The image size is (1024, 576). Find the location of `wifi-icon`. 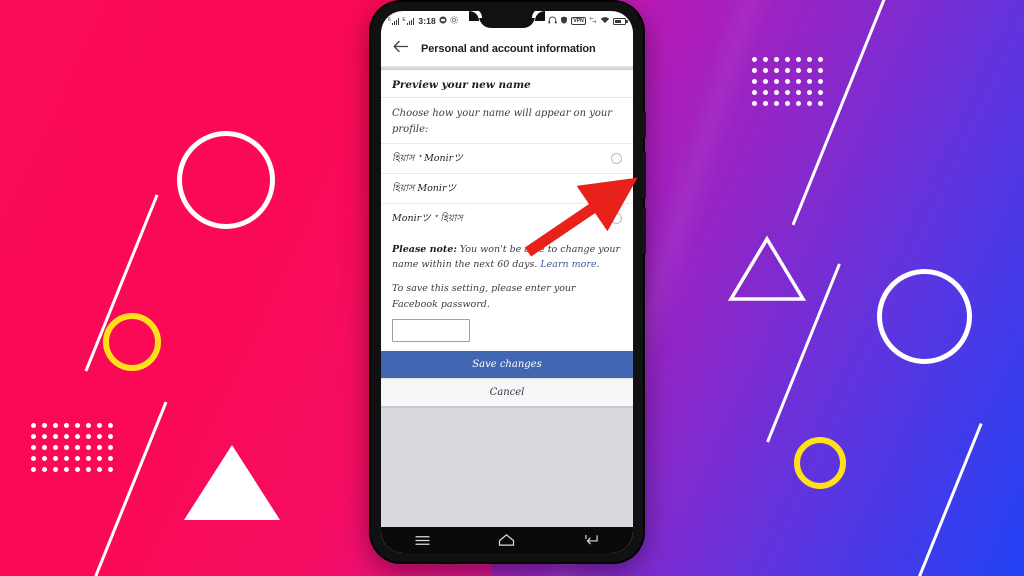

wifi-icon is located at coordinates (605, 21).